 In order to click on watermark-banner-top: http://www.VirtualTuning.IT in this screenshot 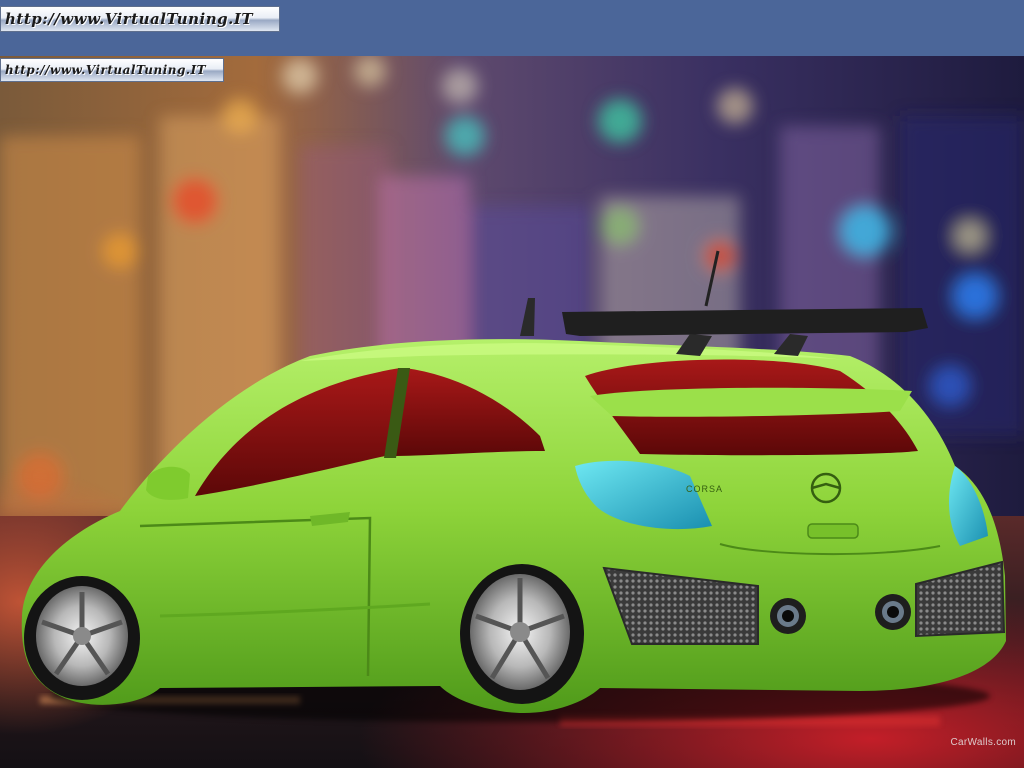, I will do `click(140, 19)`.